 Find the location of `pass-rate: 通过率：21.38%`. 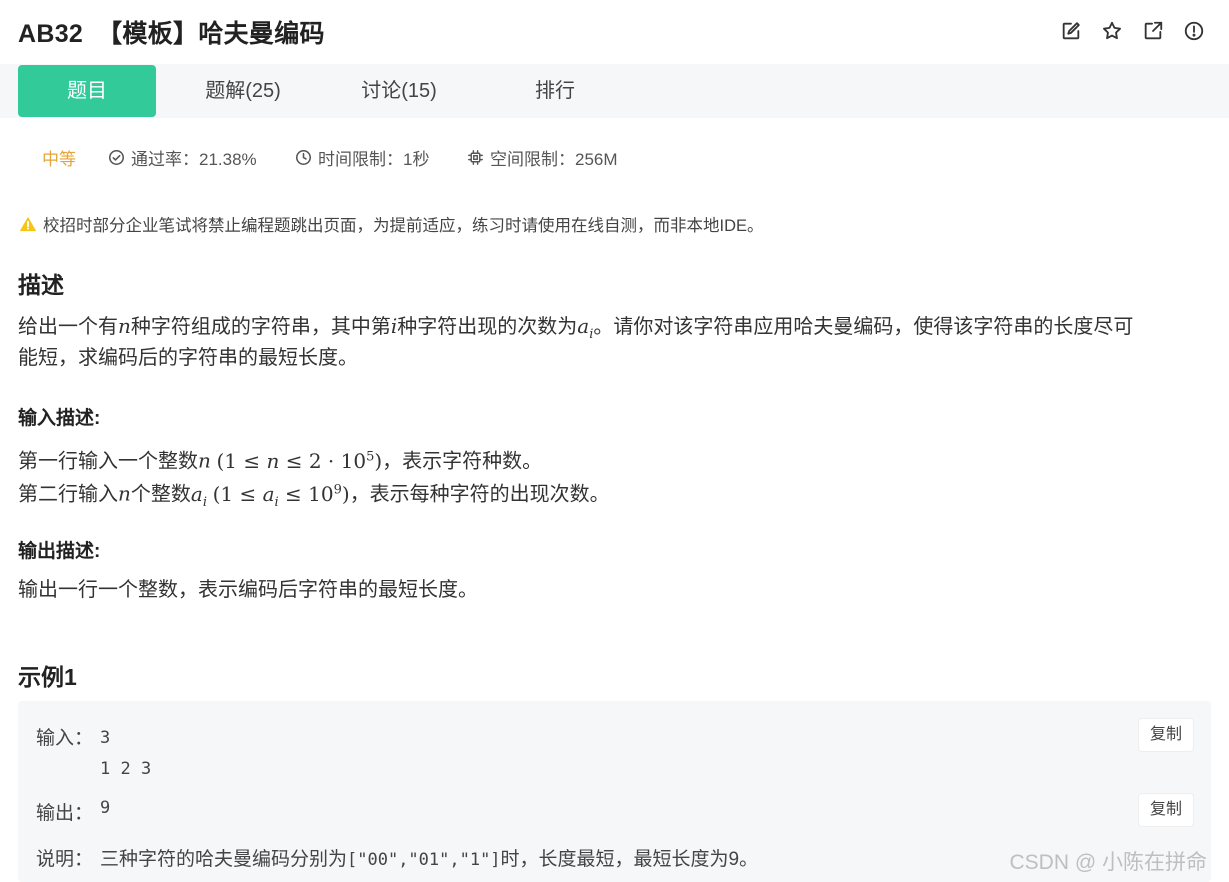

pass-rate: 通过率：21.38% is located at coordinates (182, 157).